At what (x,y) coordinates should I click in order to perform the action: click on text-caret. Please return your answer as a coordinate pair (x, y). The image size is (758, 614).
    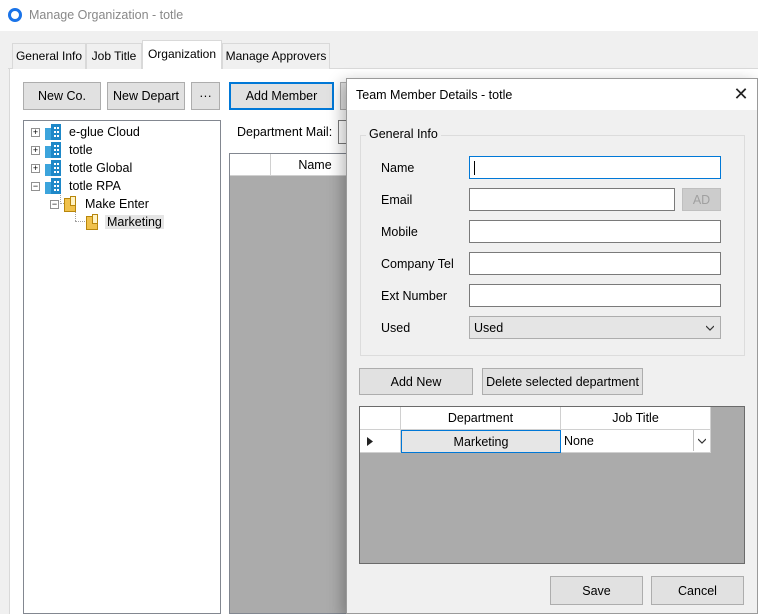
    Looking at the image, I should click on (474, 168).